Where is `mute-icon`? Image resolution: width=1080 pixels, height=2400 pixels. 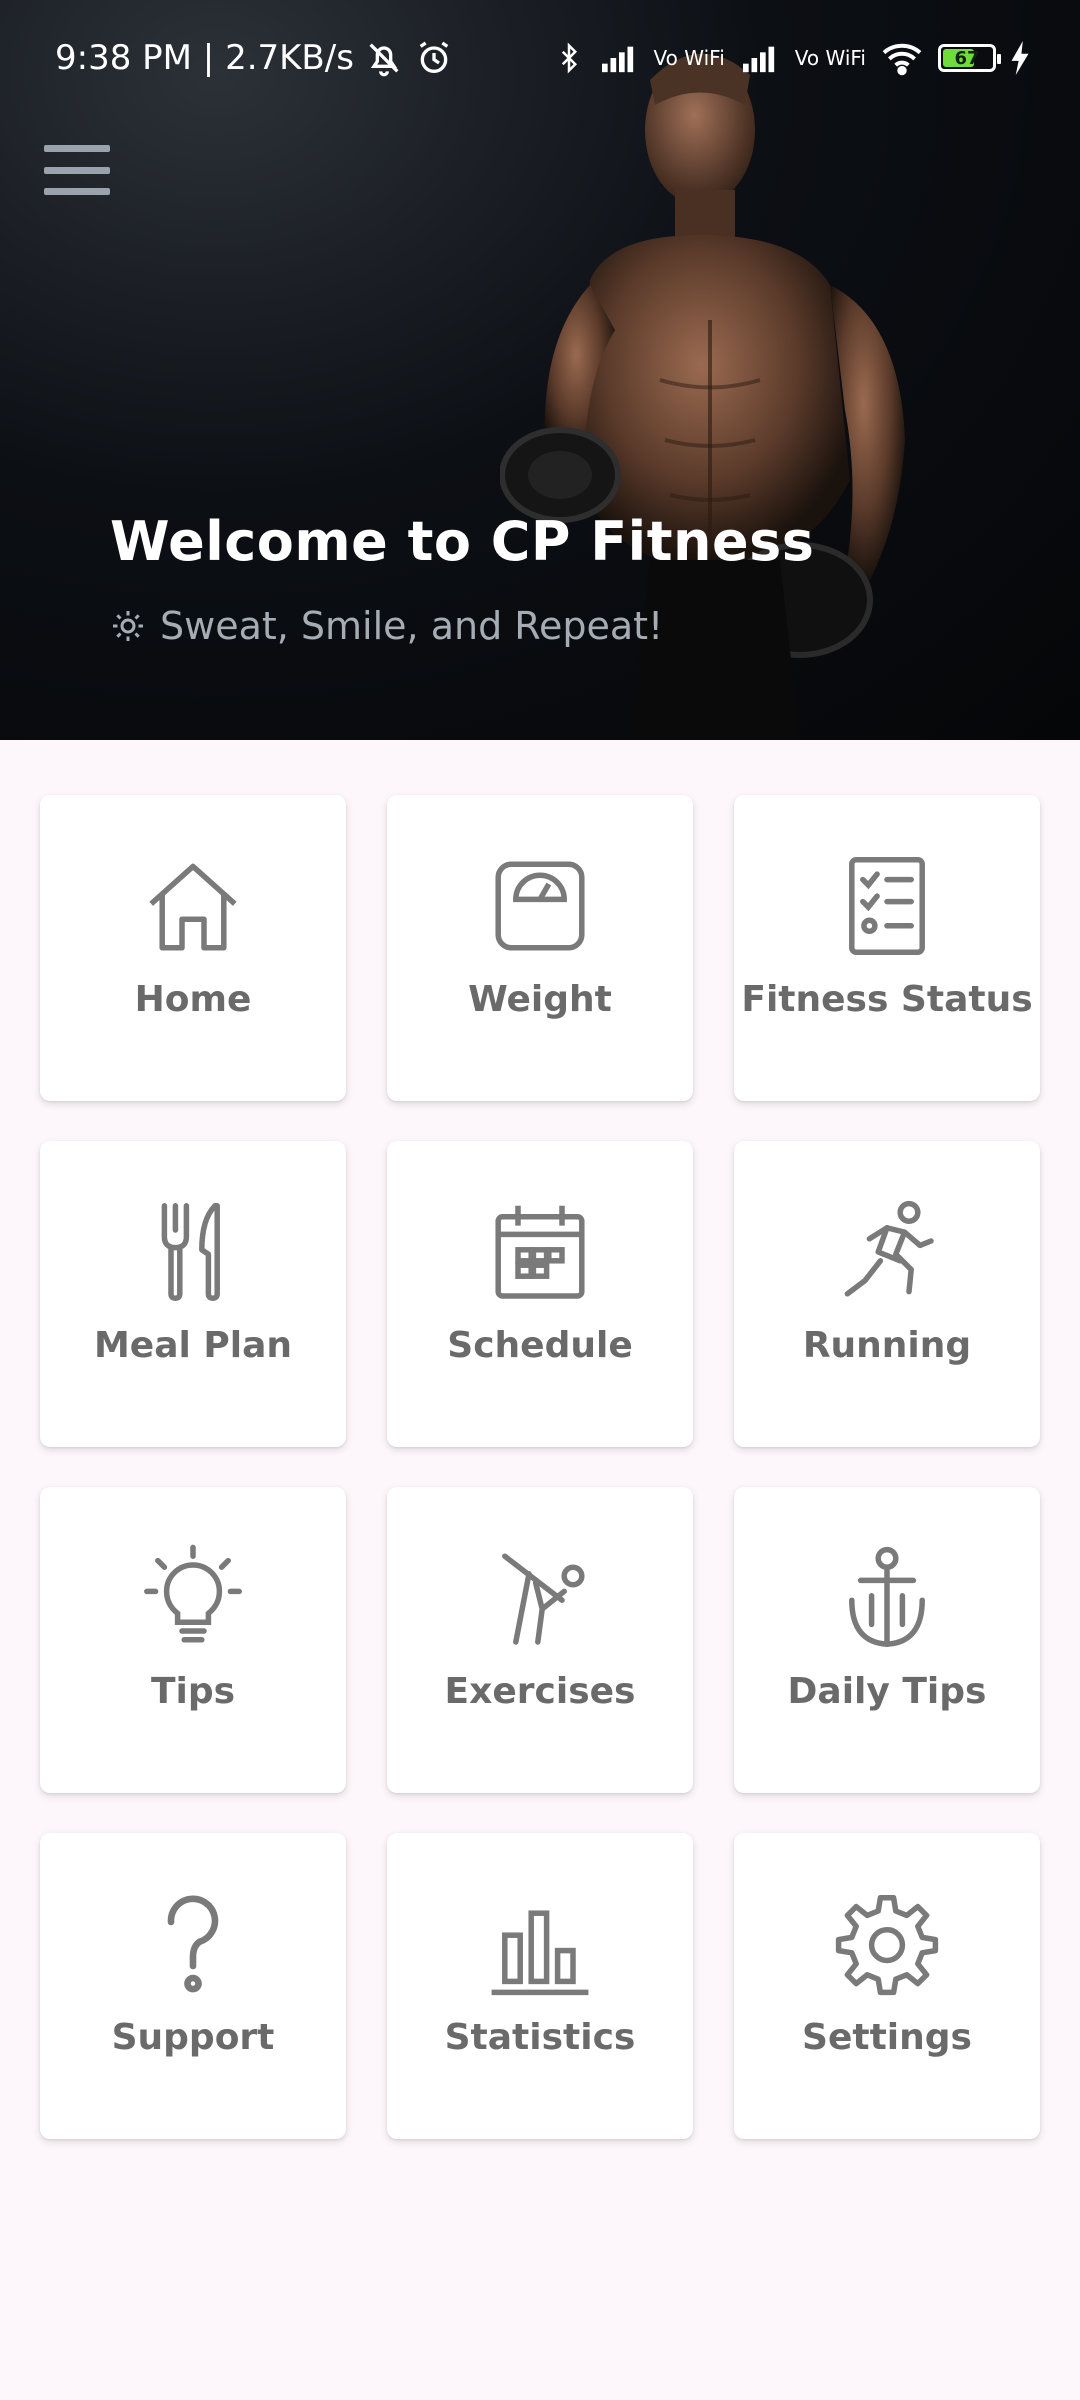 mute-icon is located at coordinates (384, 60).